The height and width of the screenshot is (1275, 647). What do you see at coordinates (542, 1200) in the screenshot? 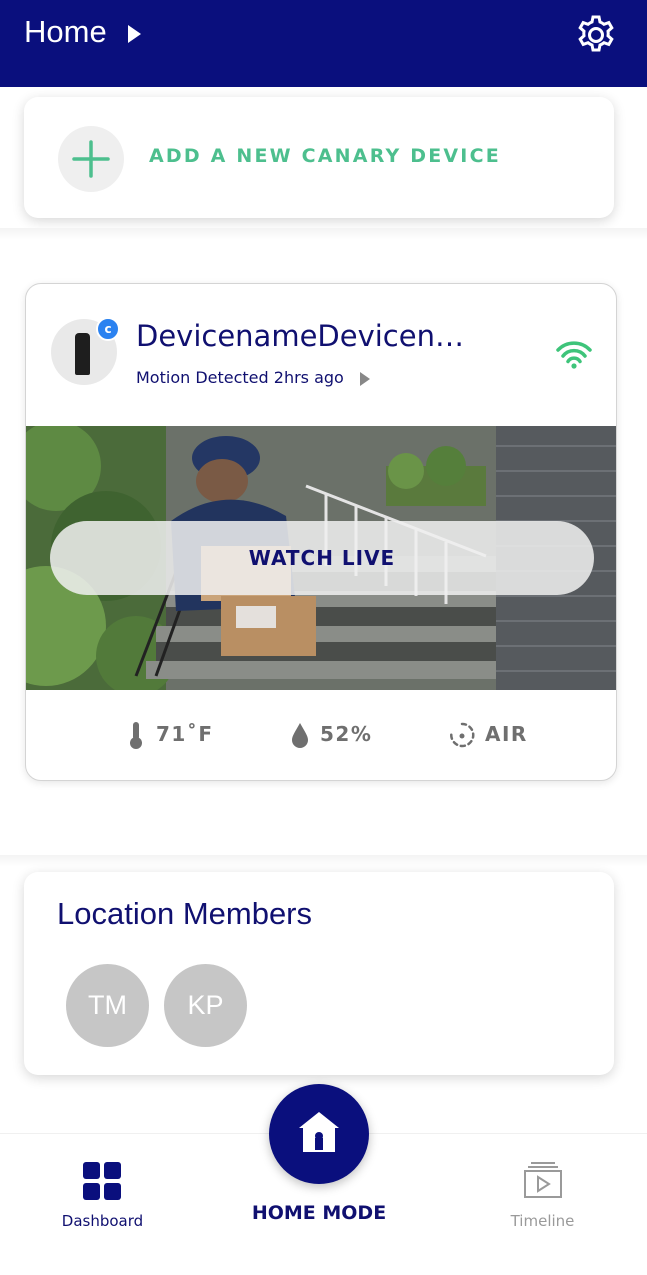
I see `nav-timeline: Timeline` at bounding box center [542, 1200].